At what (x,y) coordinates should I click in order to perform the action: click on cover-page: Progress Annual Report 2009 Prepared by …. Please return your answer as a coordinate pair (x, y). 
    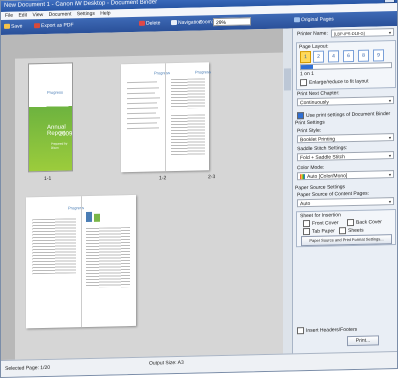
    Looking at the image, I should click on (50, 117).